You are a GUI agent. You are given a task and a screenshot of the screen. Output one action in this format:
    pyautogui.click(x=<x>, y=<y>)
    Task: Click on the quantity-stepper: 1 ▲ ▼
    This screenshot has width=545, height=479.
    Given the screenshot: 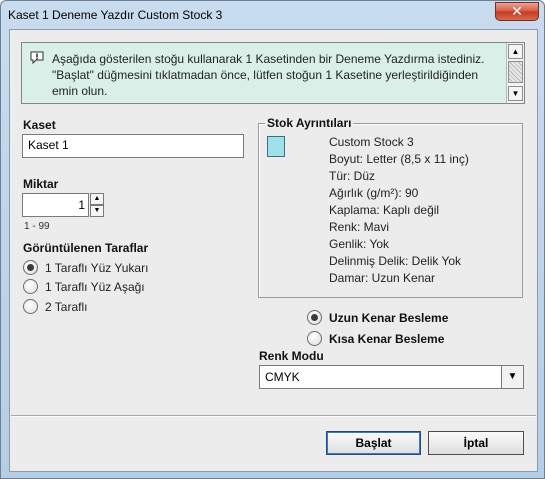 What is the action you would take?
    pyautogui.click(x=63, y=205)
    